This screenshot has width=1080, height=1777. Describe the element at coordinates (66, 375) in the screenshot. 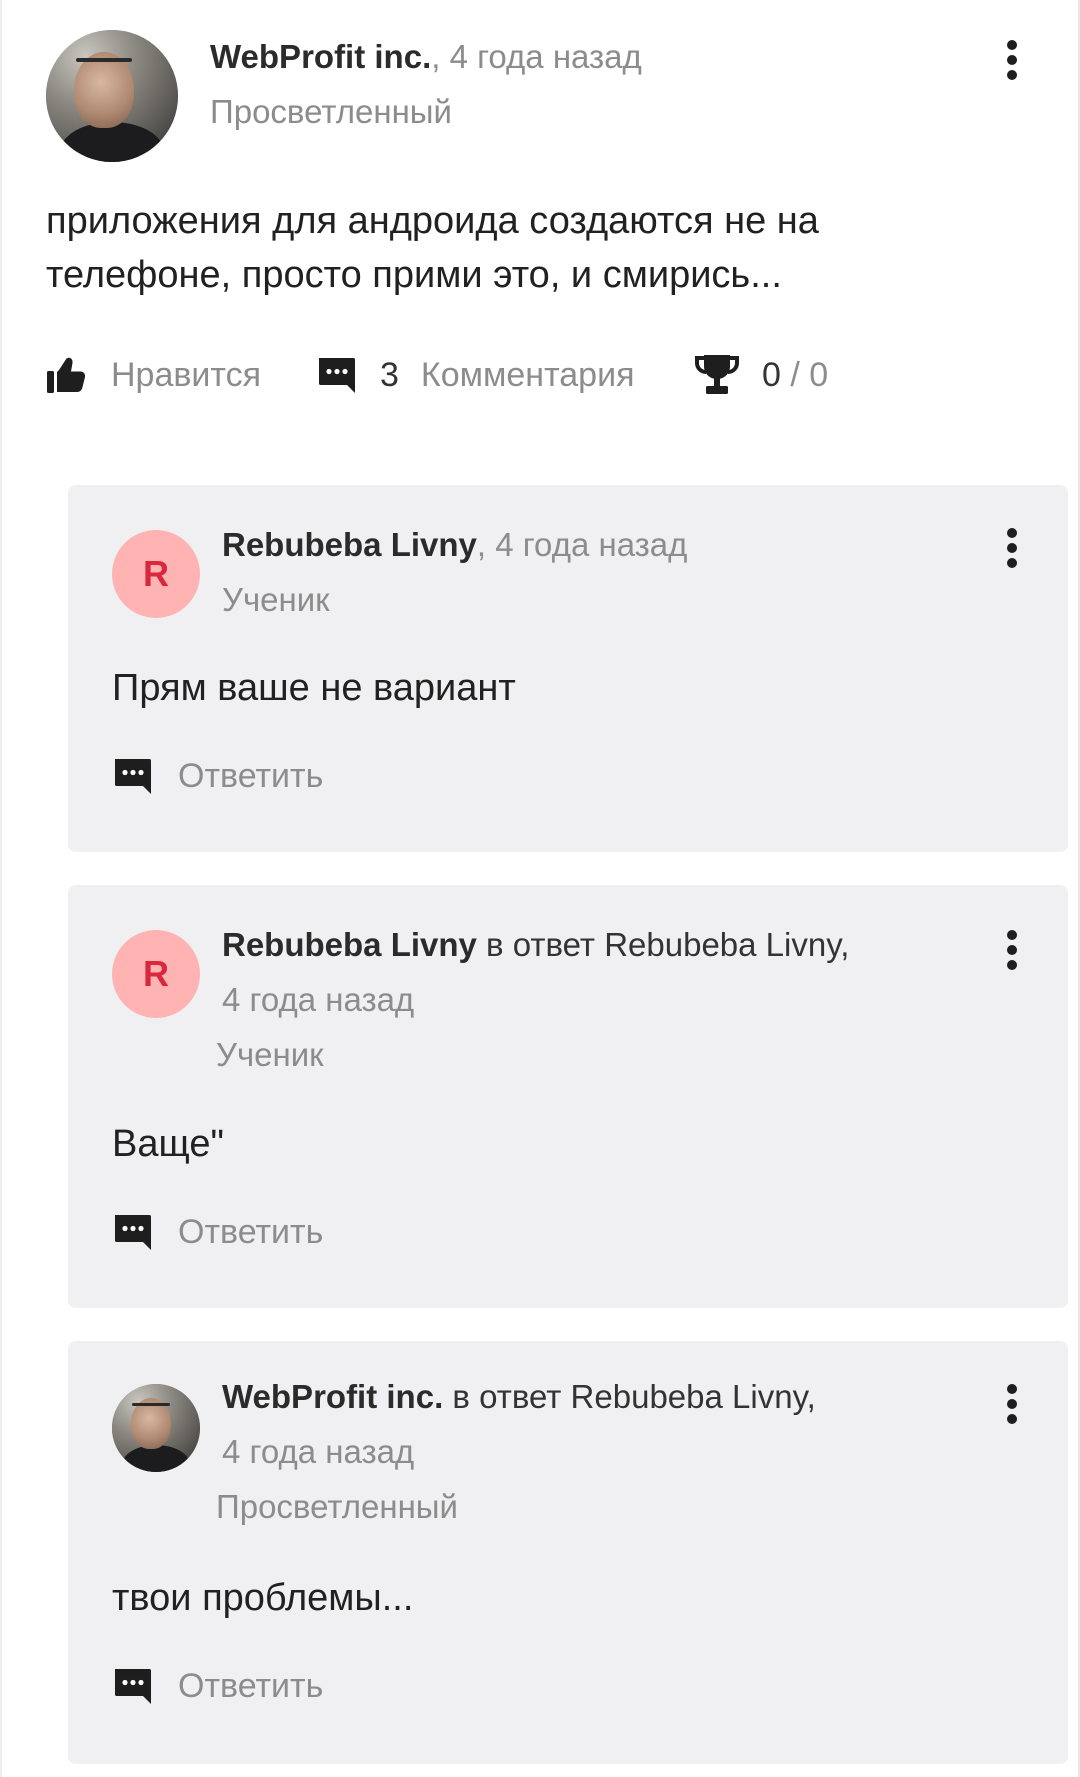

I see `thumbs-up-icon` at that location.